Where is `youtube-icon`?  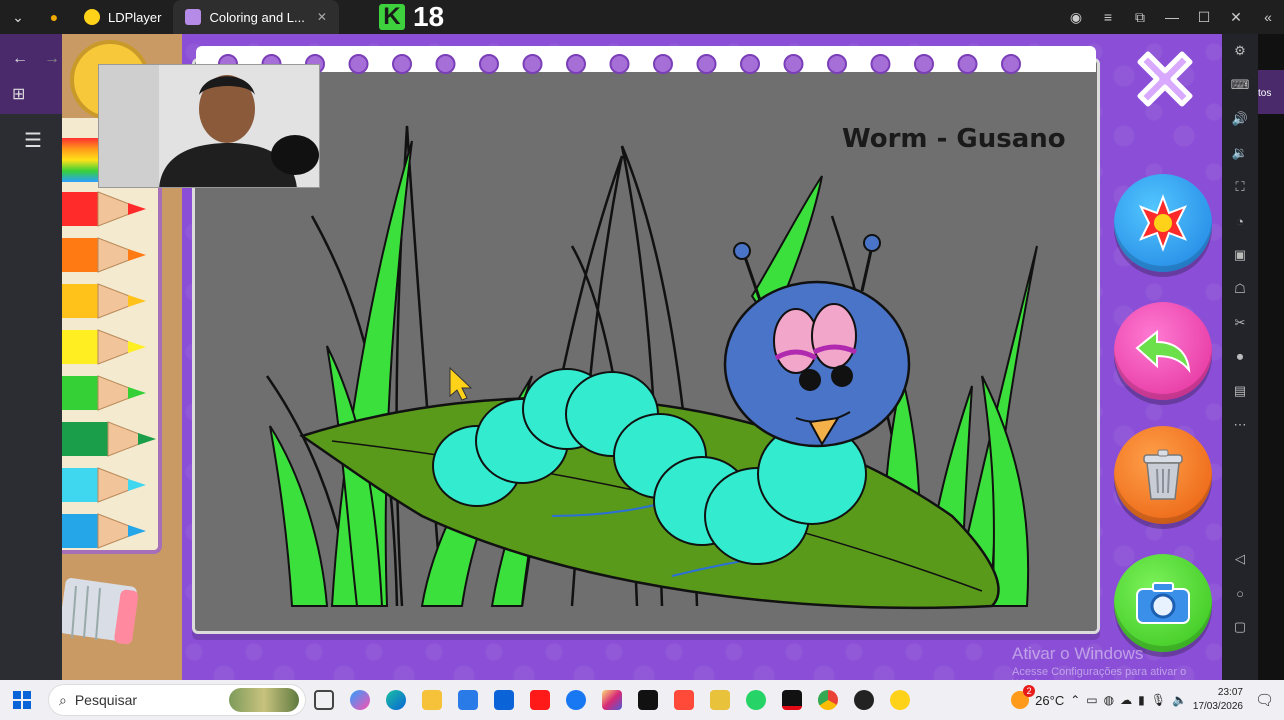
youtube-icon is located at coordinates (540, 700).